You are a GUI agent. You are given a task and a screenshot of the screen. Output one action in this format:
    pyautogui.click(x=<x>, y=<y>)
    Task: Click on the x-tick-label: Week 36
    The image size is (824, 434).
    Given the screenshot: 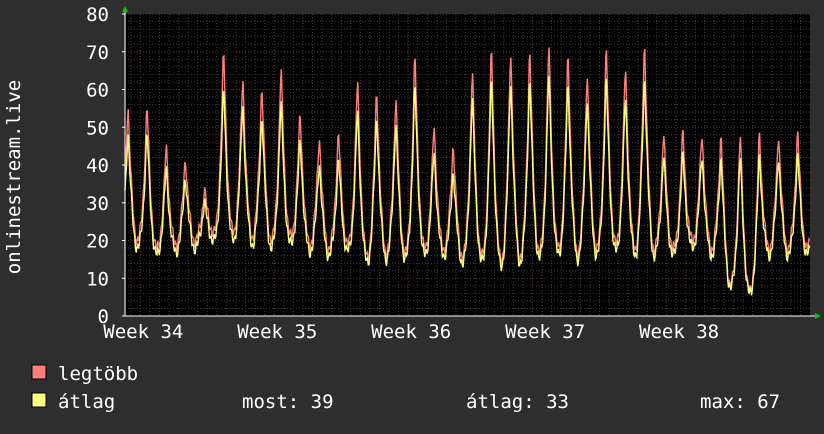 What is the action you would take?
    pyautogui.click(x=411, y=332)
    